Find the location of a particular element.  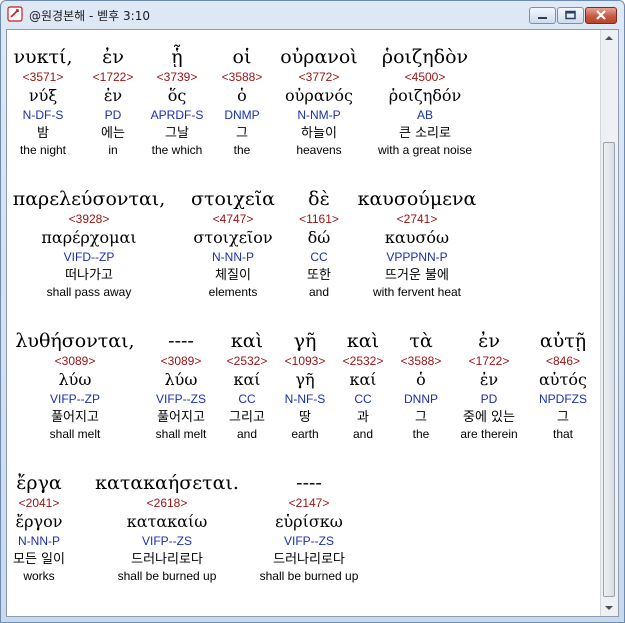

greek-word: ἔργα is located at coordinates (39, 483).